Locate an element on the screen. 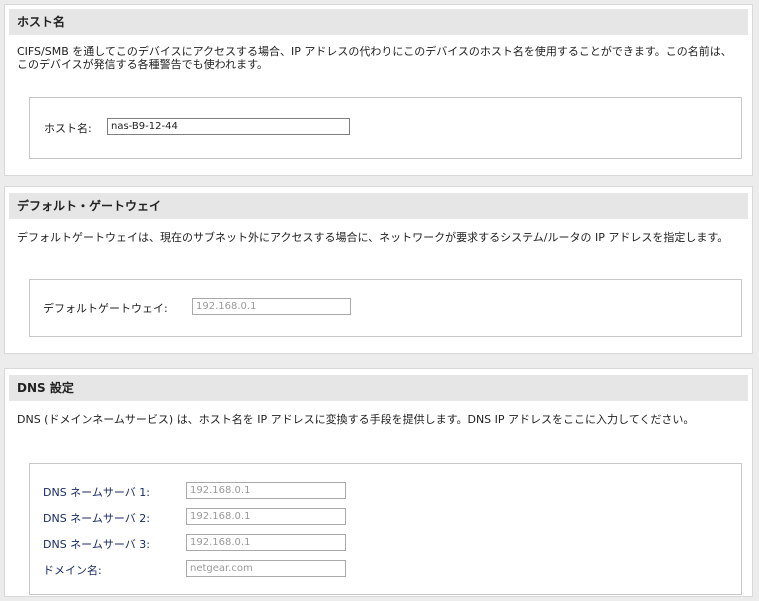 This screenshot has width=759, height=601. dns-server2-label: DNS ネームサーバ 2: is located at coordinates (96, 518).